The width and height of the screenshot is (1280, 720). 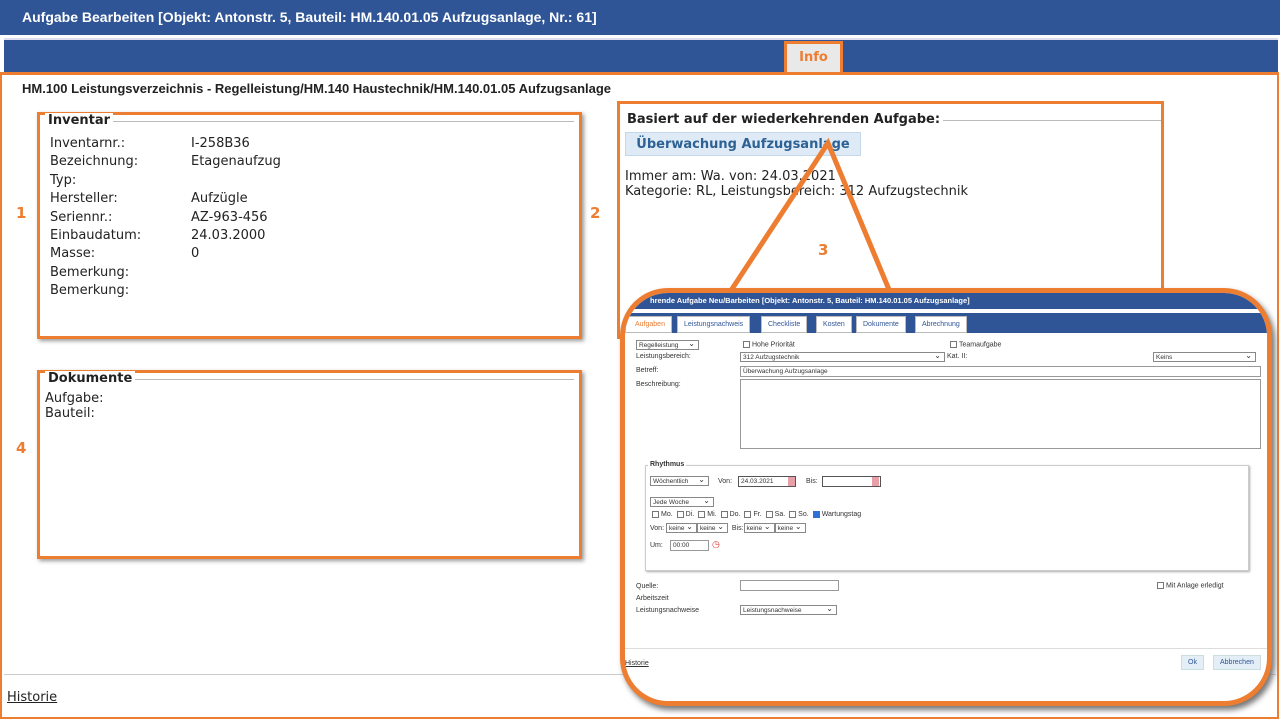 I want to click on callout-triangle, so click(x=810, y=215).